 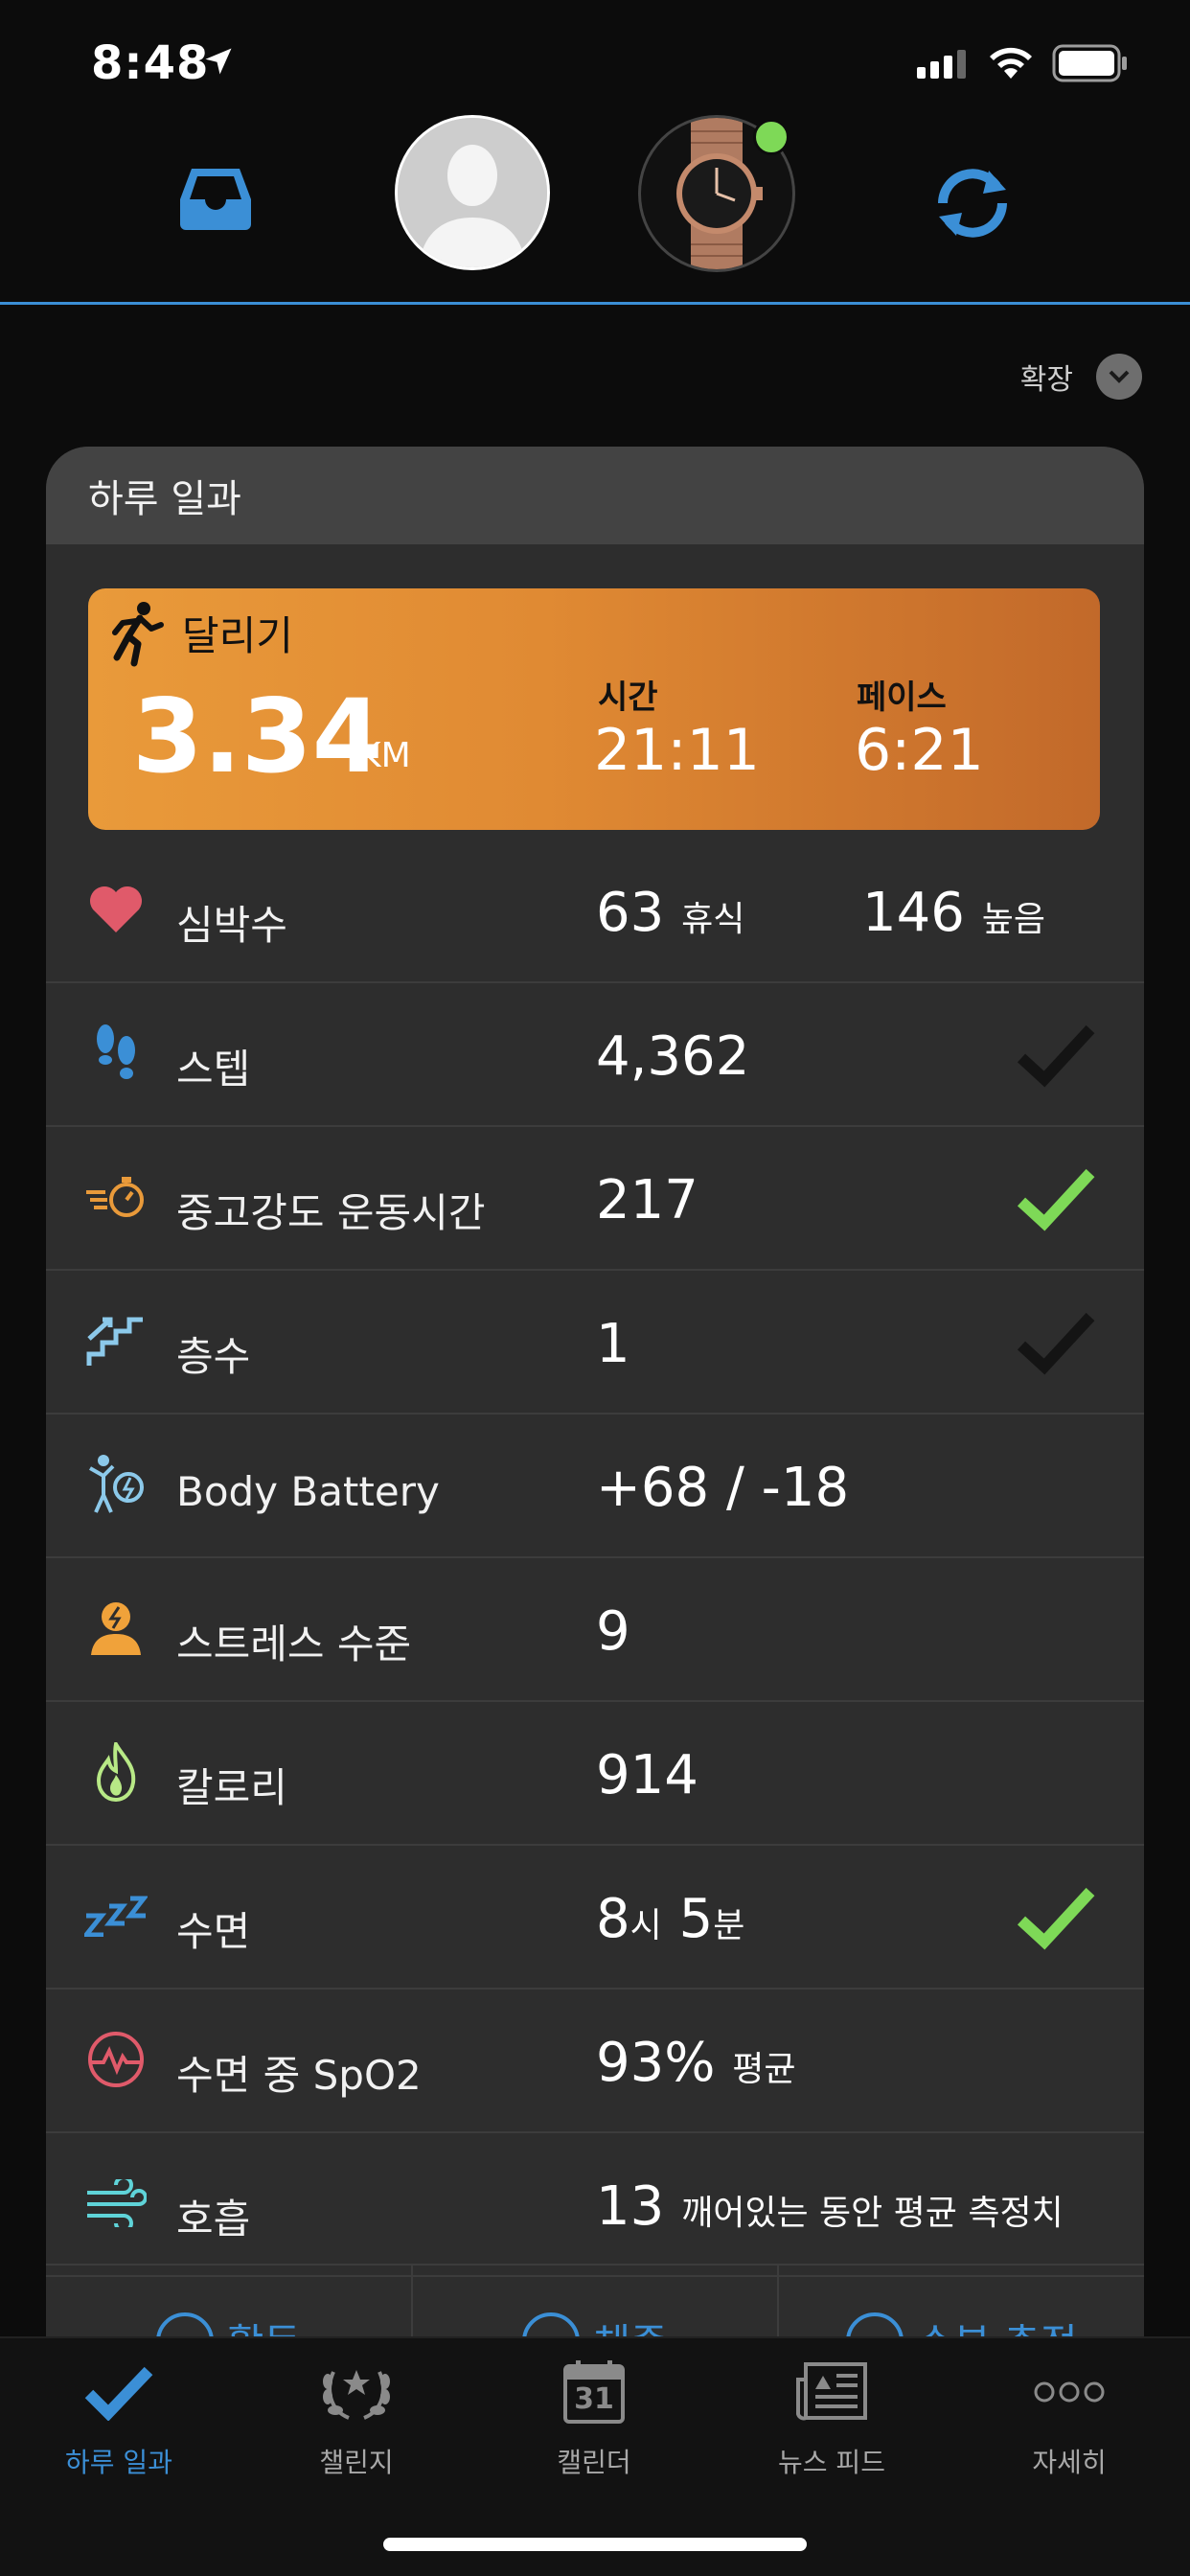 What do you see at coordinates (116, 1196) in the screenshot?
I see `intensity-stopwatch-icon` at bounding box center [116, 1196].